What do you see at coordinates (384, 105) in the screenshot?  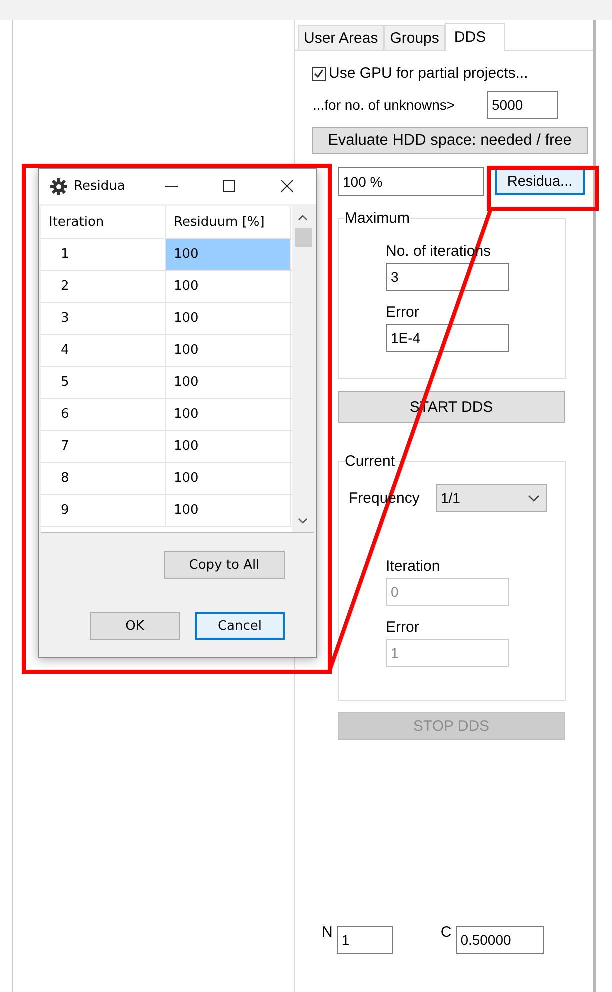 I see `field-label: ...for no. of unknowns>` at bounding box center [384, 105].